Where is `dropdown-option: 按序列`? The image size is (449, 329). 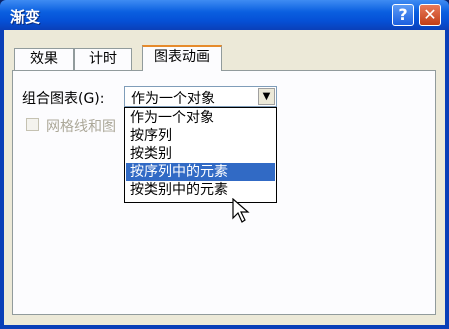 dropdown-option: 按序列 is located at coordinates (200, 136).